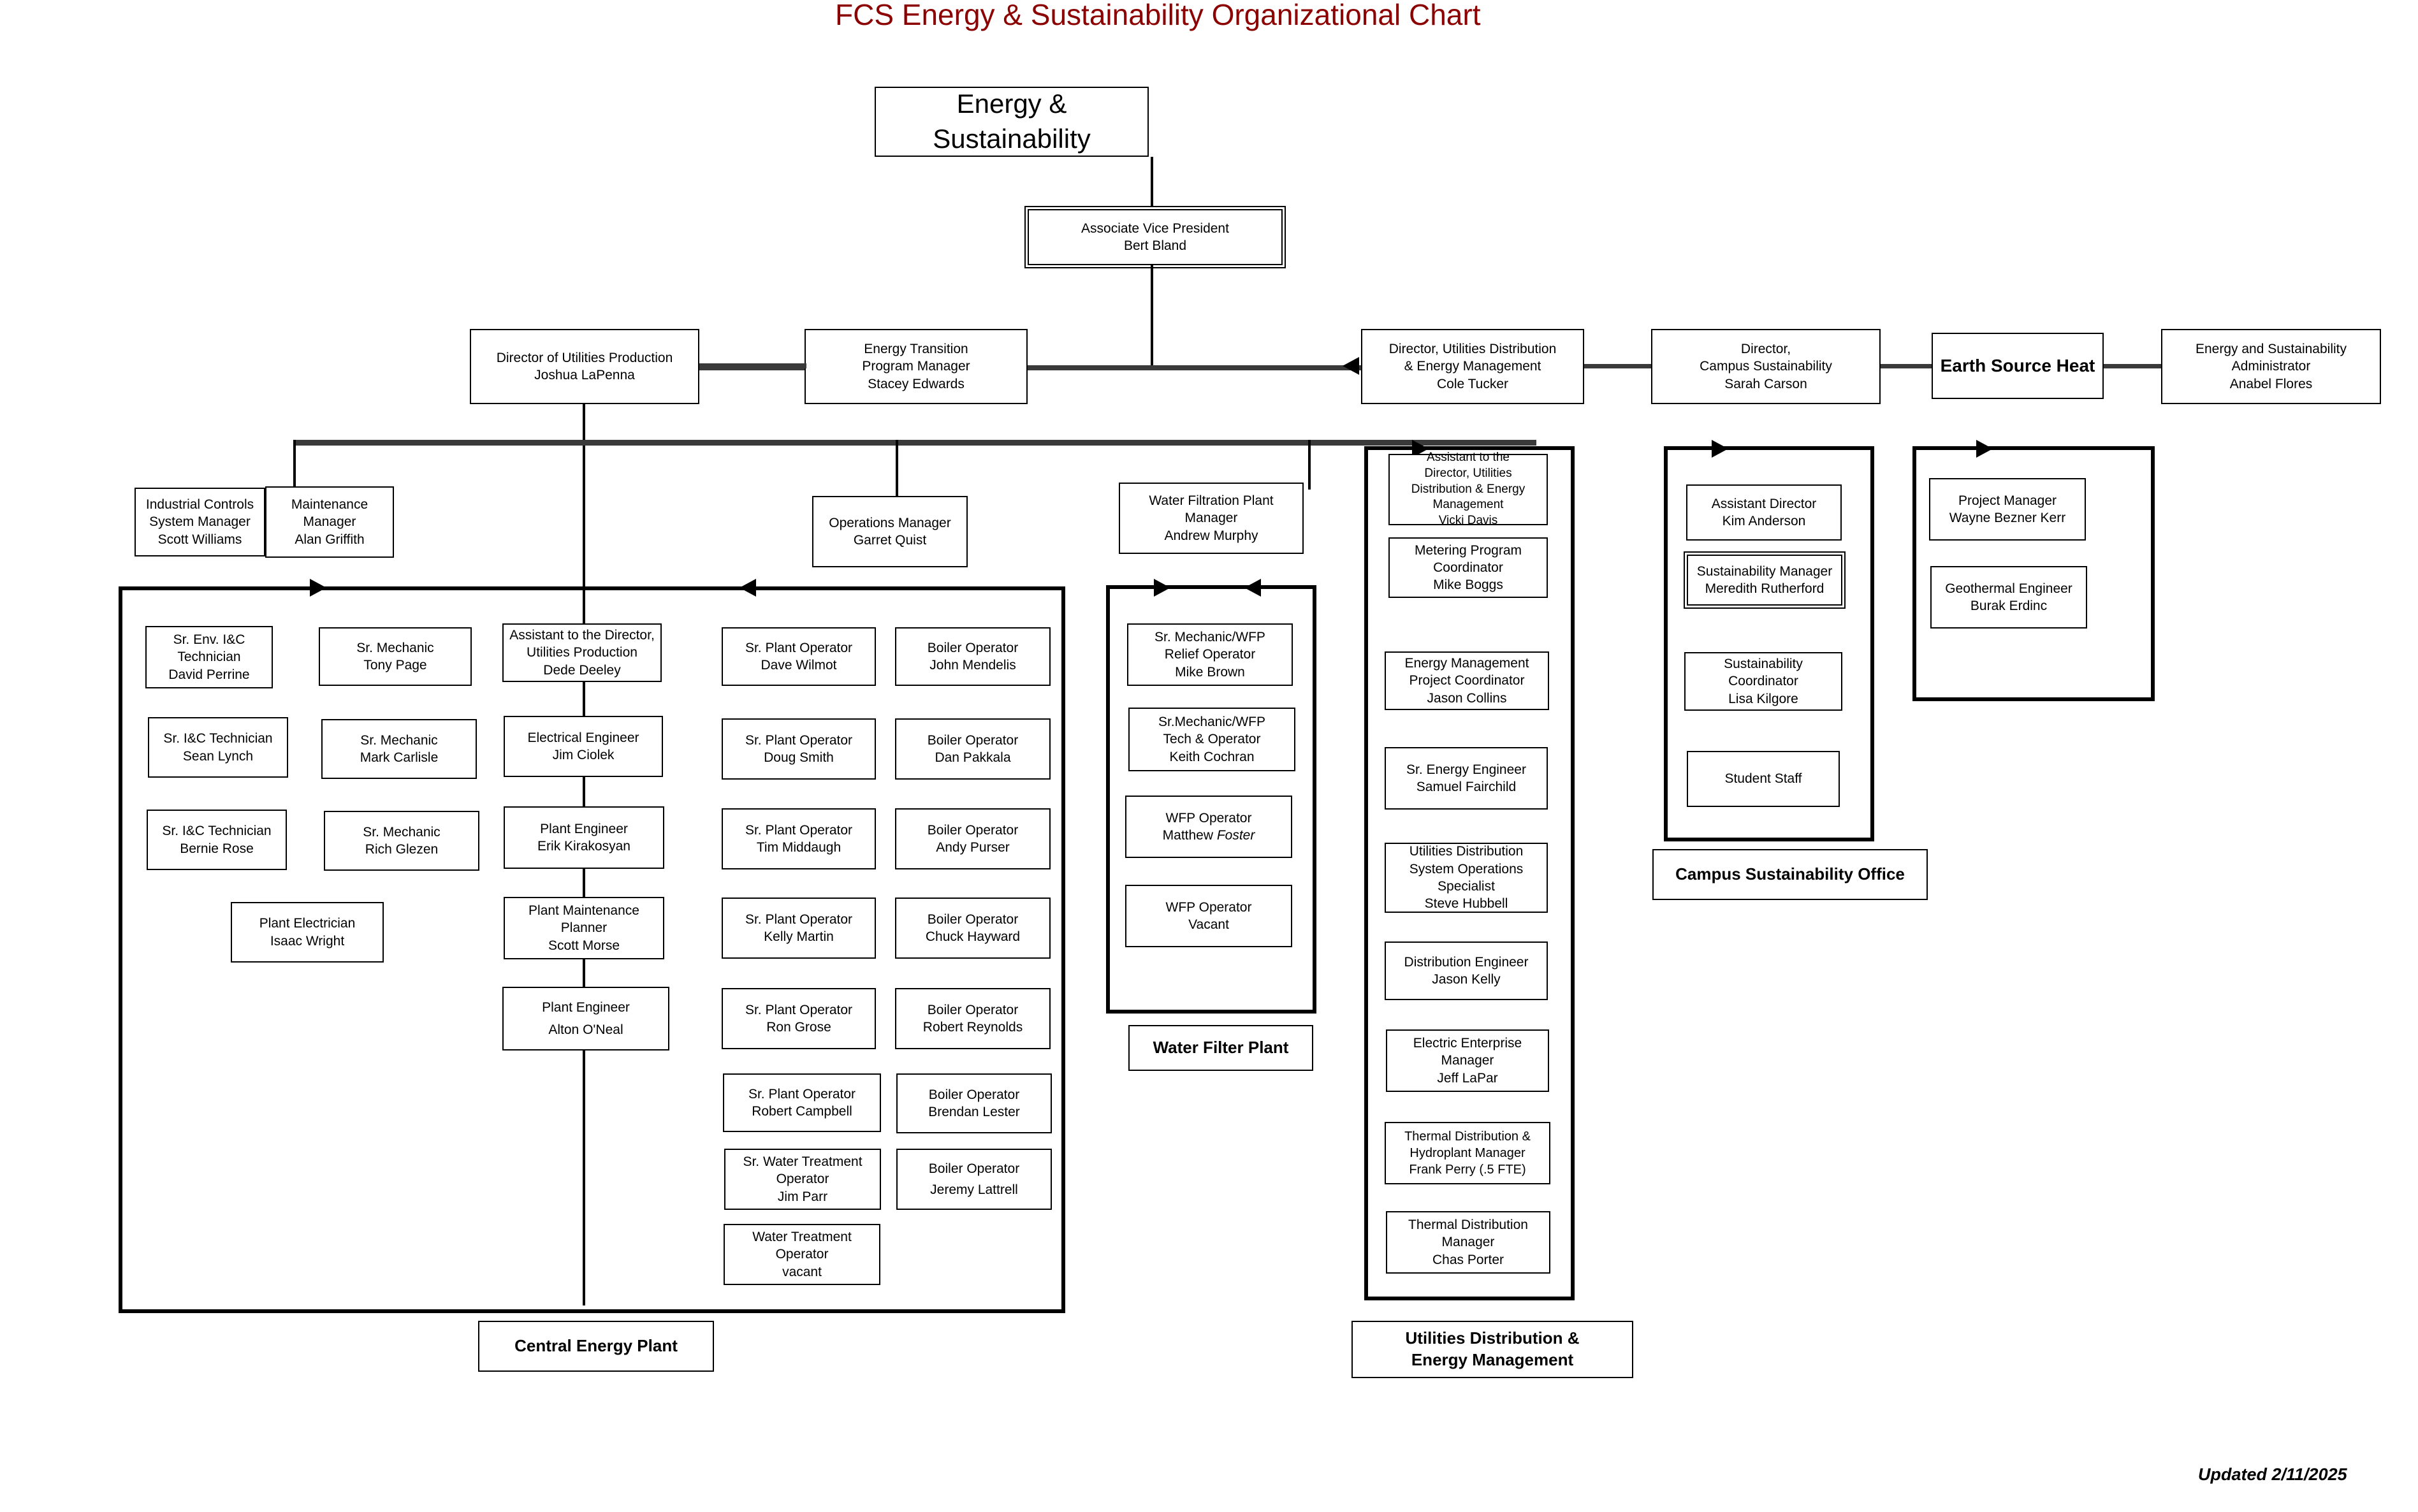 This screenshot has height=1512, width=2418. What do you see at coordinates (973, 647) in the screenshot?
I see `bo0-line1: Boiler Operator` at bounding box center [973, 647].